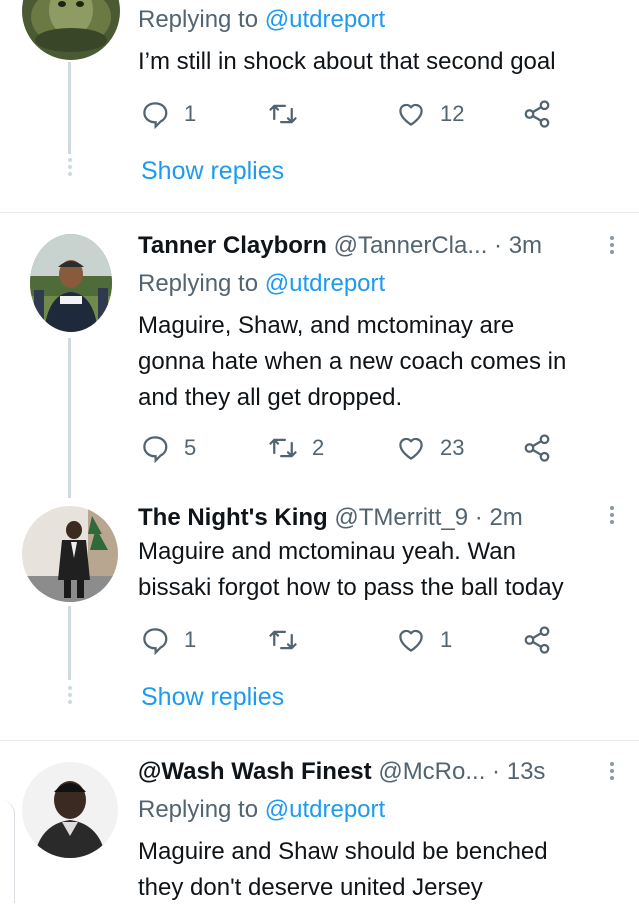  What do you see at coordinates (350, 640) in the screenshot?
I see `tweet-actions: 1 1` at bounding box center [350, 640].